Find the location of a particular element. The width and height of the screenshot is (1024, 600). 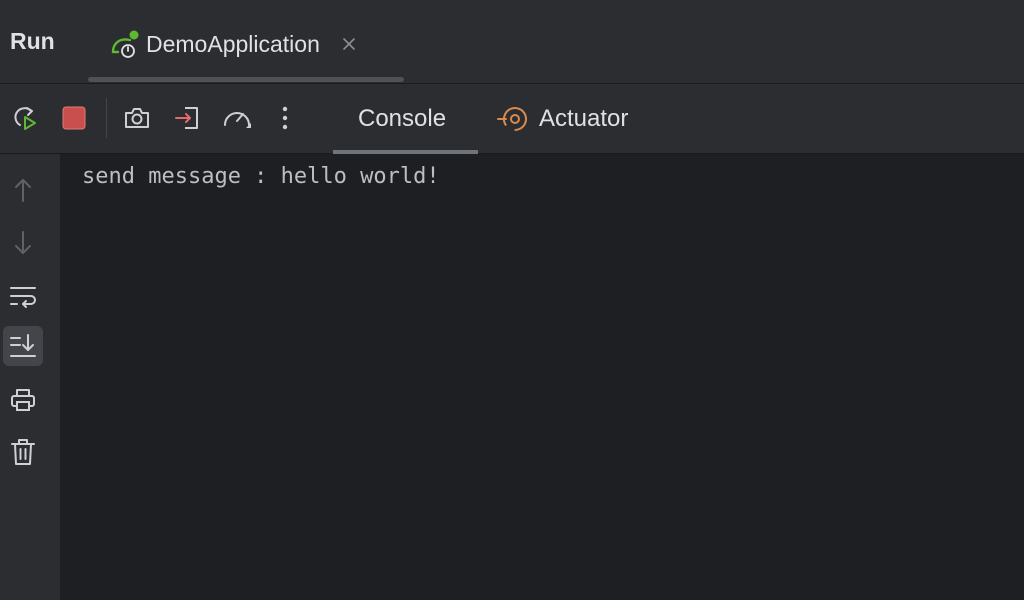

arrow-down-icon is located at coordinates (23, 243).